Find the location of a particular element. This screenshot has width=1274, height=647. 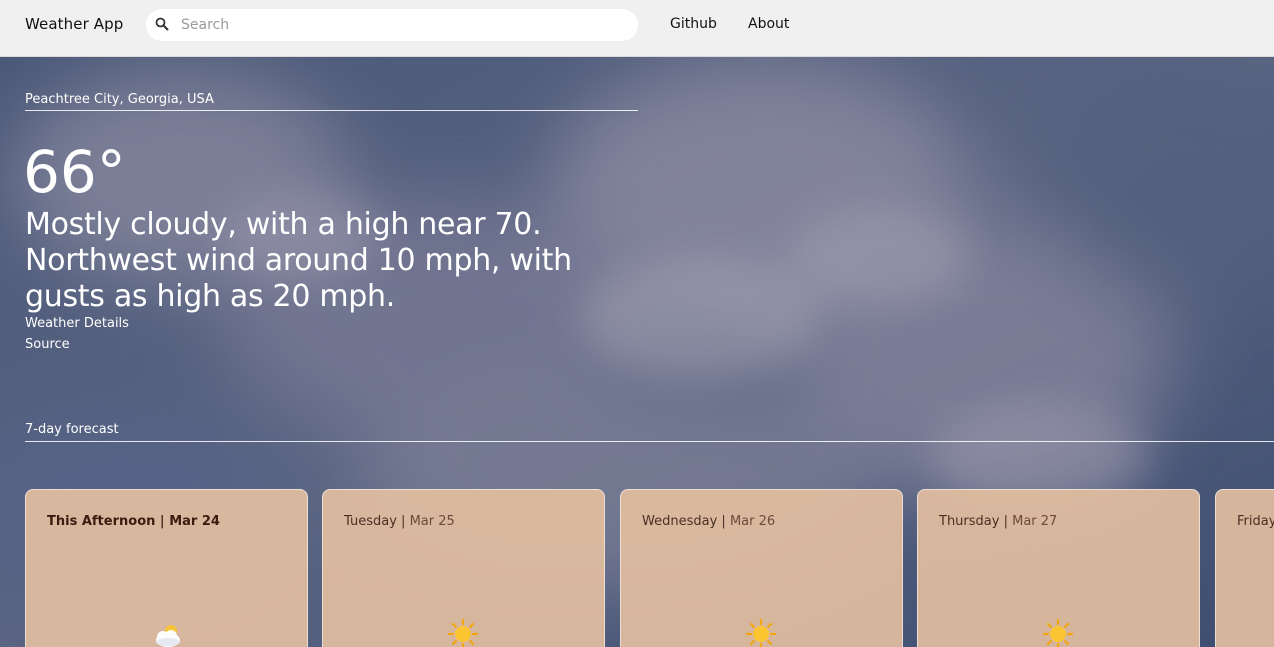

forecast-day-name: Wednesday is located at coordinates (680, 521).